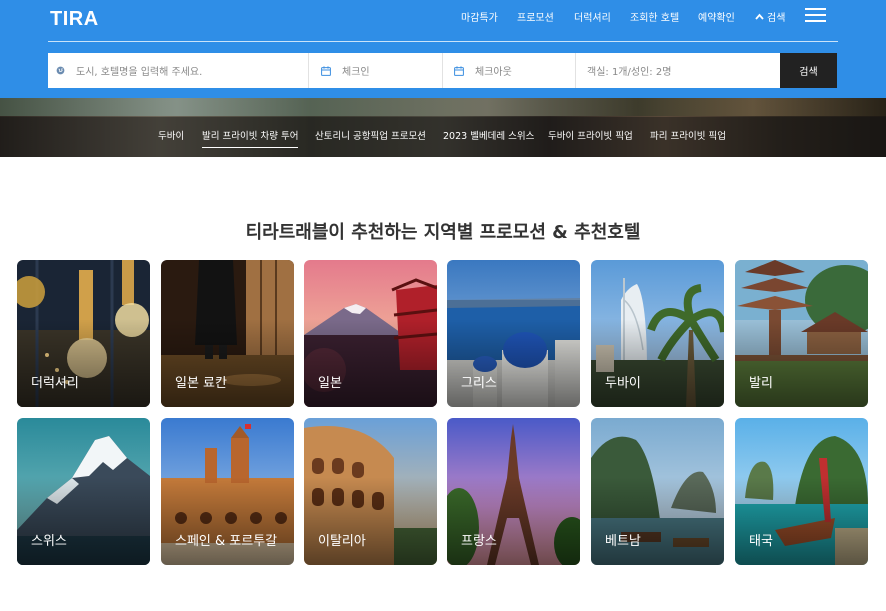 Image resolution: width=886 pixels, height=611 pixels. What do you see at coordinates (443, 232) in the screenshot?
I see `section-title: 티라트래블이 추천하는 지역별 프로모션 & 추천호텔` at bounding box center [443, 232].